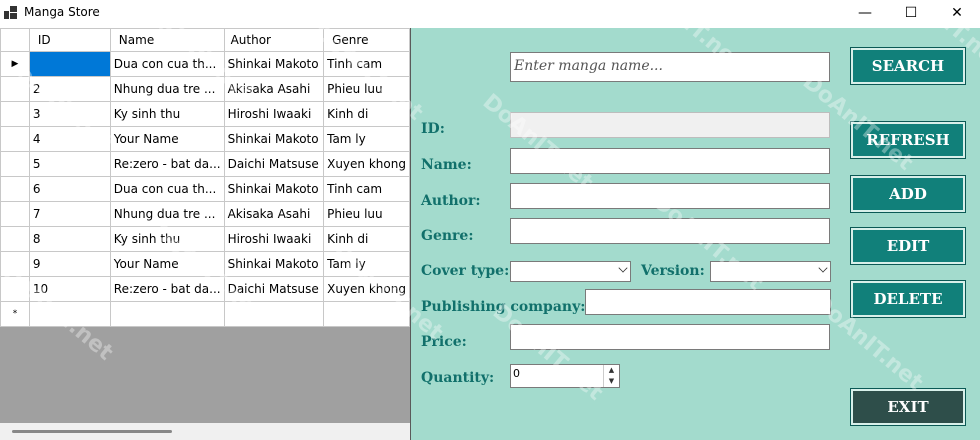 The height and width of the screenshot is (440, 980). What do you see at coordinates (611, 370) in the screenshot?
I see `spin-up-icon: ▲` at bounding box center [611, 370].